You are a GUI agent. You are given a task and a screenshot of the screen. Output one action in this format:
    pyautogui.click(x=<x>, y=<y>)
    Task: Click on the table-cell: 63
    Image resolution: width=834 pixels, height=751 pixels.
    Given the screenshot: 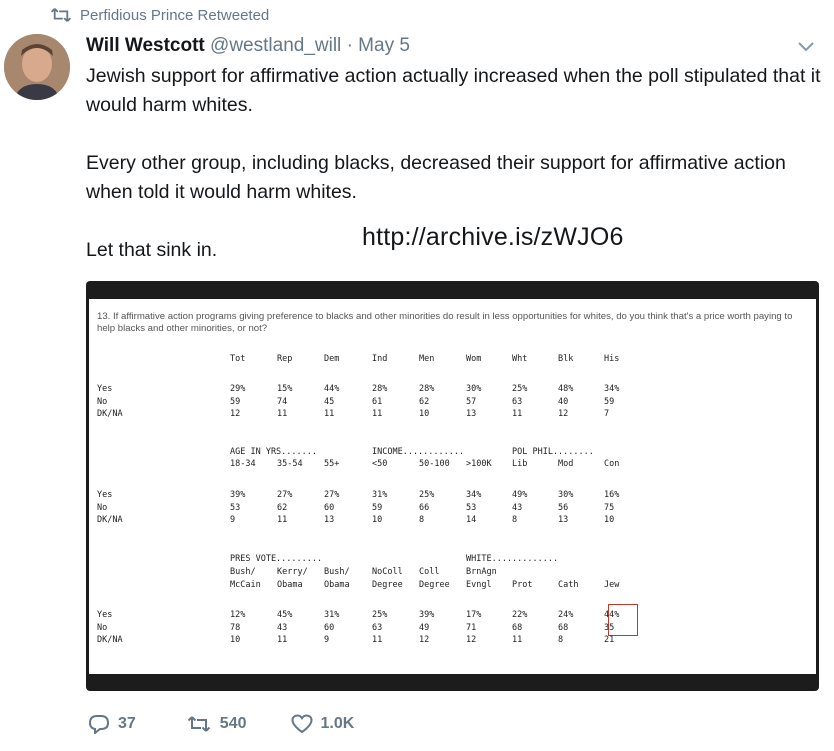 What is the action you would take?
    pyautogui.click(x=377, y=627)
    